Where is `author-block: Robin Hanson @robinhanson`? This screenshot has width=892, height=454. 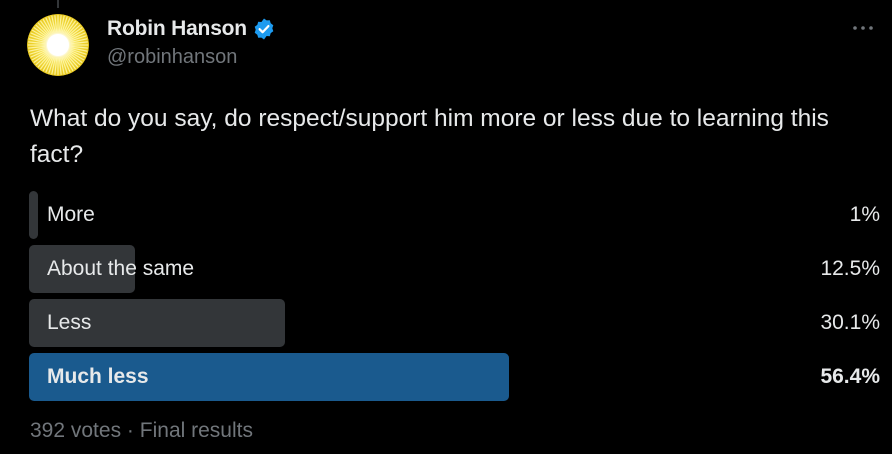 author-block: Robin Hanson @robinhanson is located at coordinates (191, 41).